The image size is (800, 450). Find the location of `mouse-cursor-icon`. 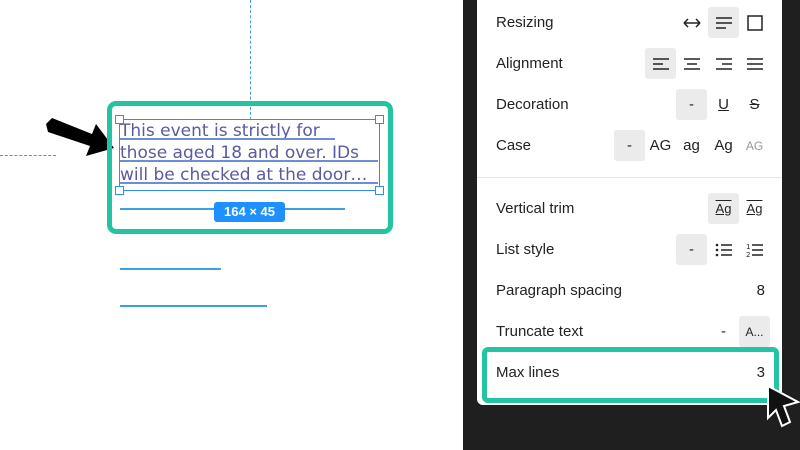

mouse-cursor-icon is located at coordinates (783, 406).